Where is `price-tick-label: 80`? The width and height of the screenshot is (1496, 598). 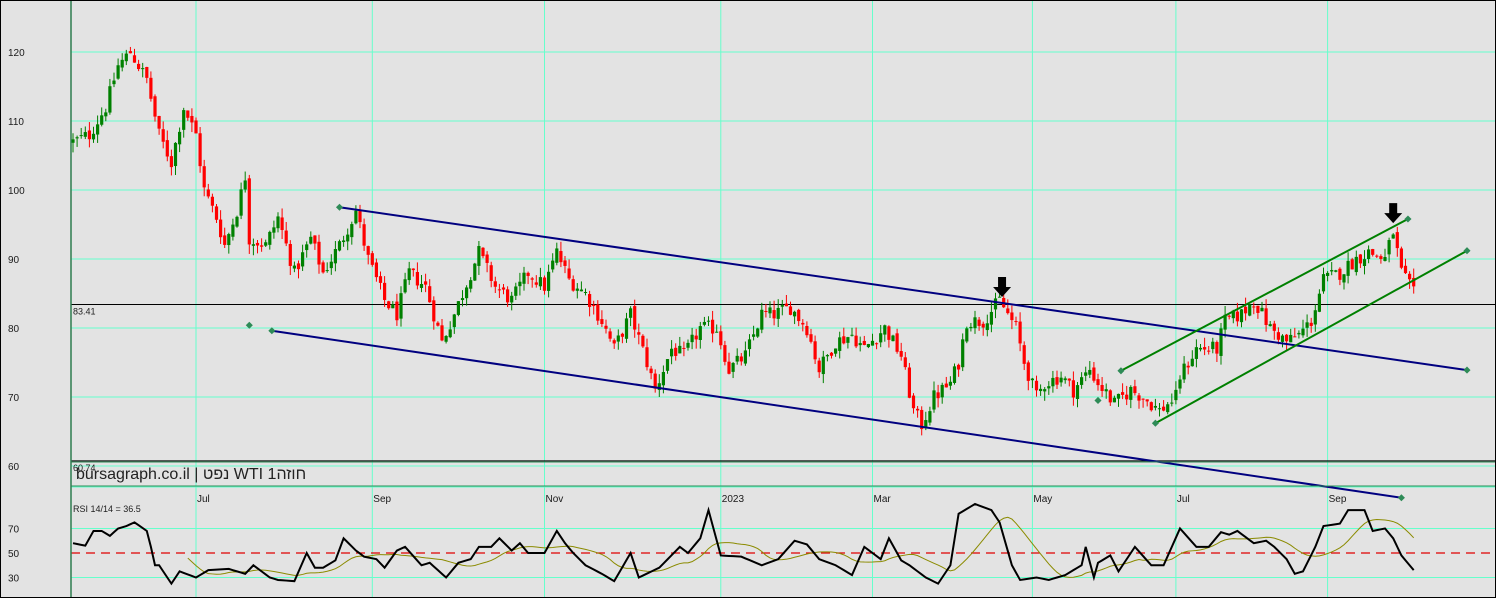
price-tick-label: 80 is located at coordinates (14, 329).